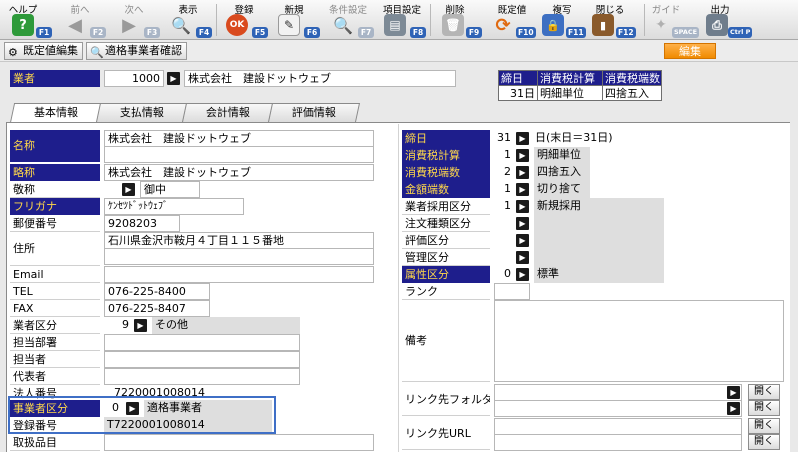 The image size is (798, 452). I want to click on new-button: 新規 ✎ F6, so click(294, 20).